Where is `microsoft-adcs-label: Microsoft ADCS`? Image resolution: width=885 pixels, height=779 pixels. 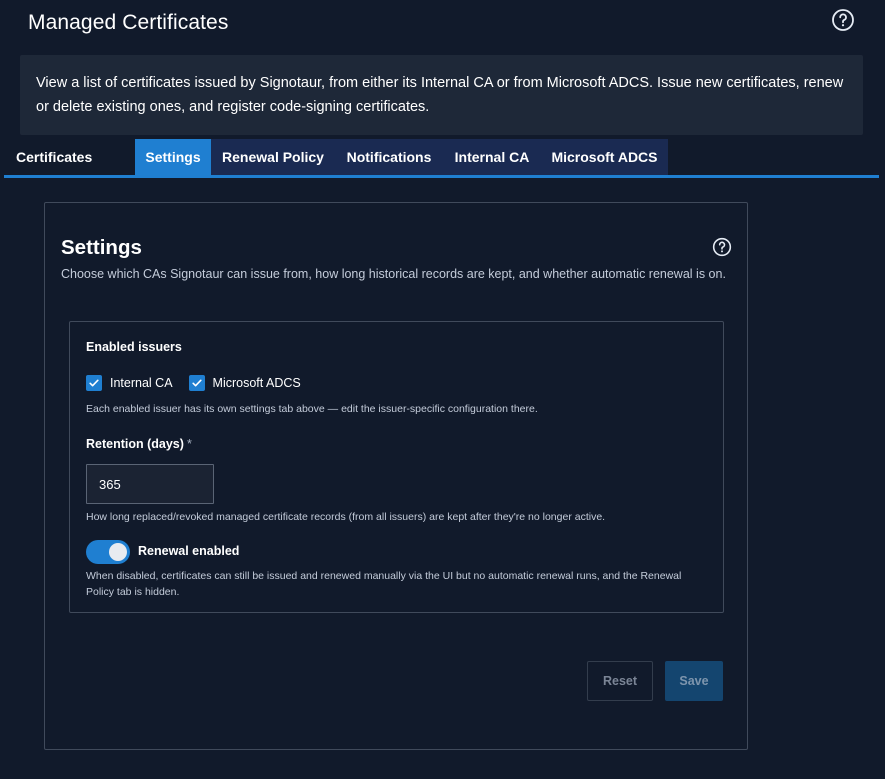
microsoft-adcs-label: Microsoft ADCS is located at coordinates (257, 383).